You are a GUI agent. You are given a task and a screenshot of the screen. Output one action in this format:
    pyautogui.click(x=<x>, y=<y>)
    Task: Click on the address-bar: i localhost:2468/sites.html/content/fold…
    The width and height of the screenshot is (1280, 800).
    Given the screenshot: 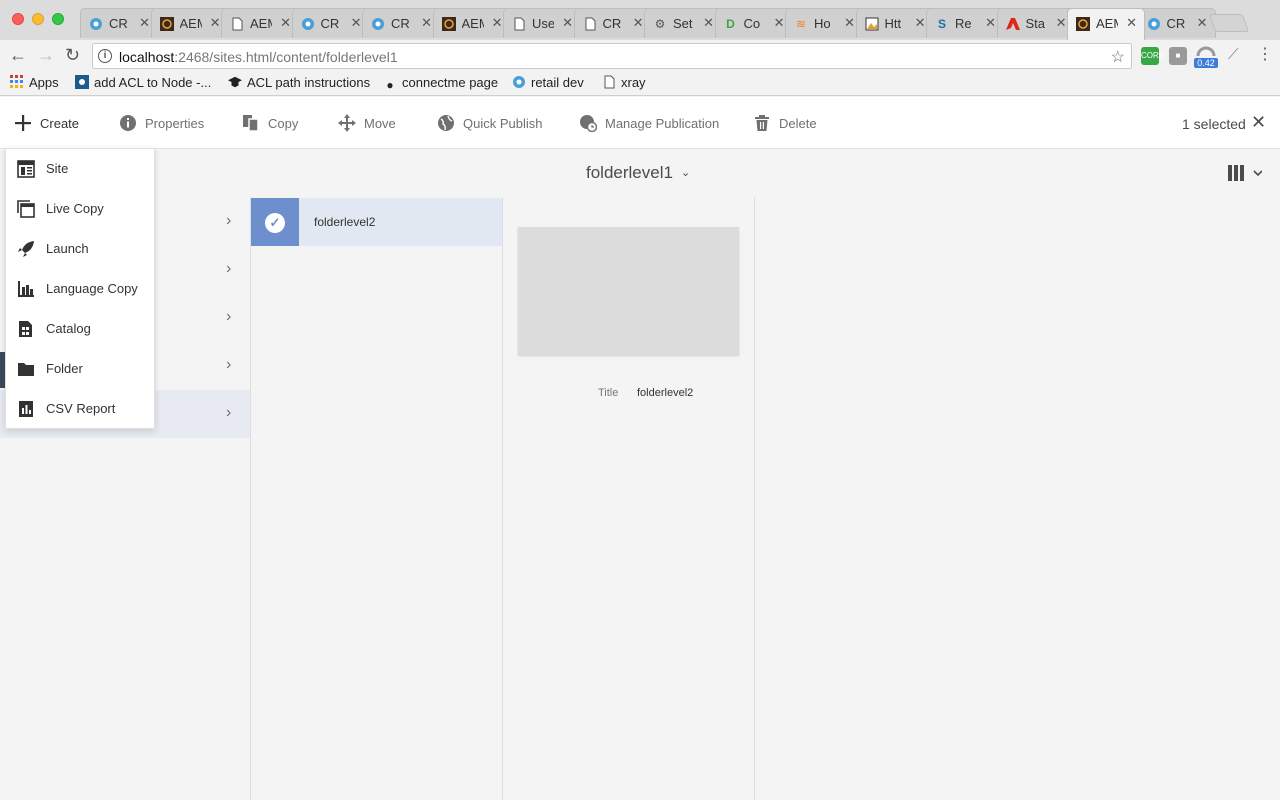 What is the action you would take?
    pyautogui.click(x=612, y=56)
    